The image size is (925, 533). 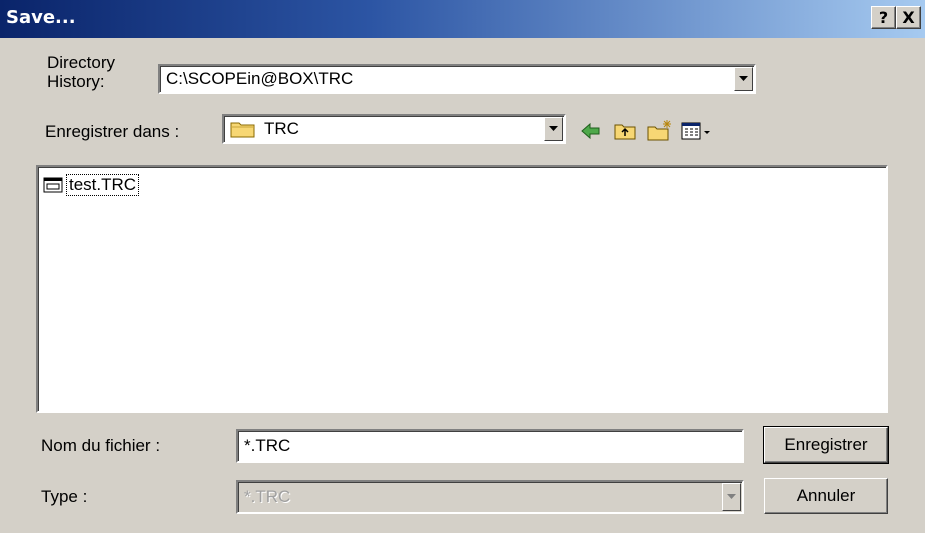 I want to click on folder-icon, so click(x=242, y=130).